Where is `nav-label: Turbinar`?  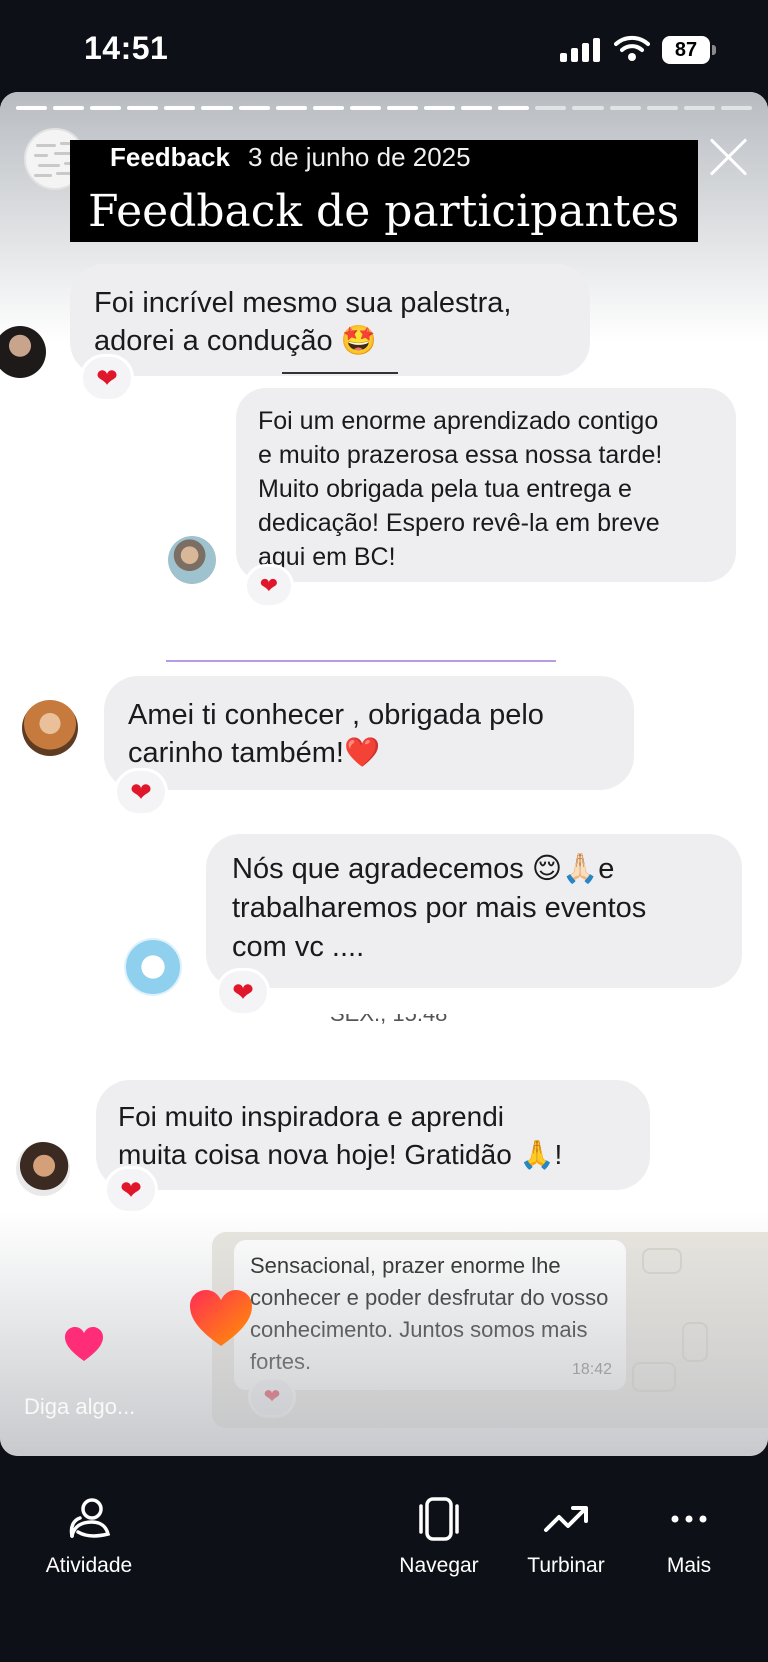
nav-label: Turbinar is located at coordinates (566, 1565).